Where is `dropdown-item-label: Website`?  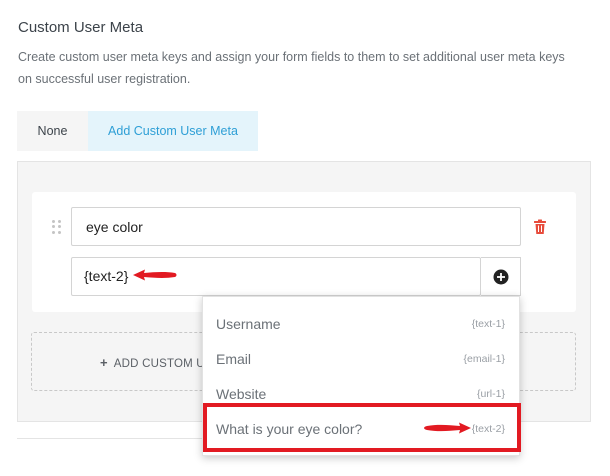
dropdown-item-label: Website is located at coordinates (241, 394).